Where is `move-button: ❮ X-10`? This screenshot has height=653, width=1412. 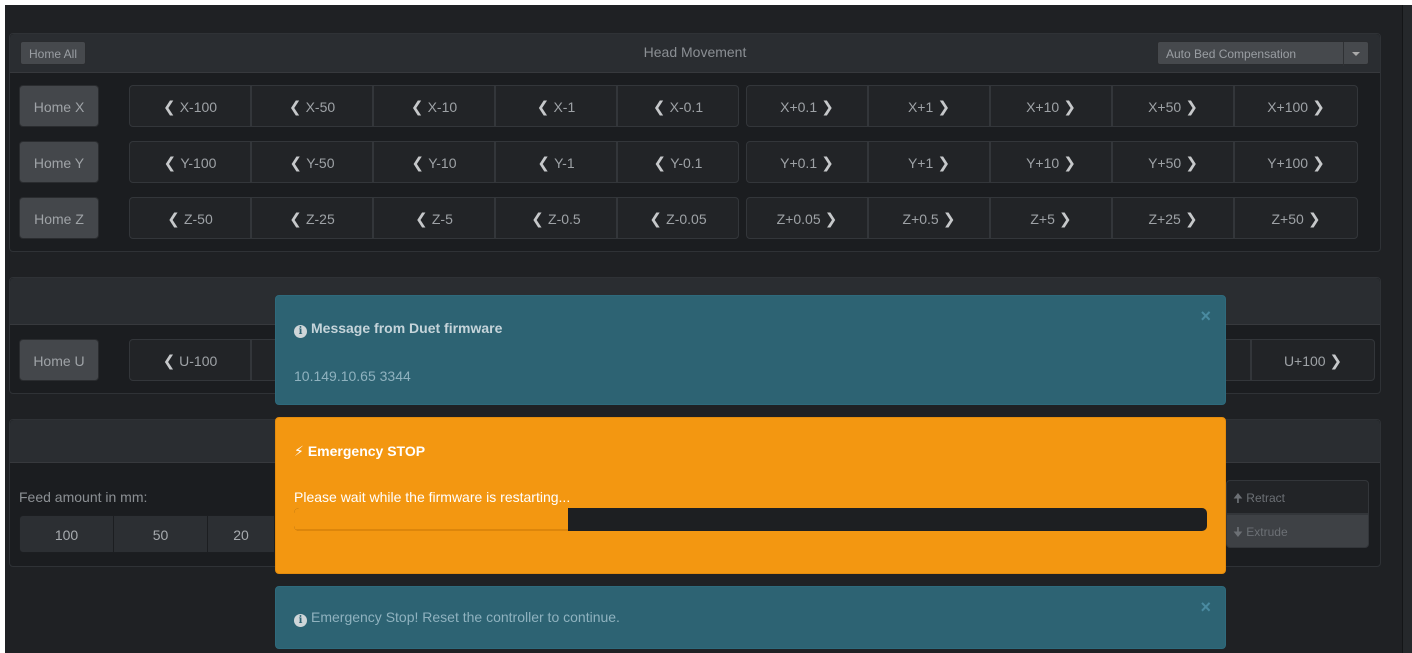
move-button: ❮ X-10 is located at coordinates (434, 106).